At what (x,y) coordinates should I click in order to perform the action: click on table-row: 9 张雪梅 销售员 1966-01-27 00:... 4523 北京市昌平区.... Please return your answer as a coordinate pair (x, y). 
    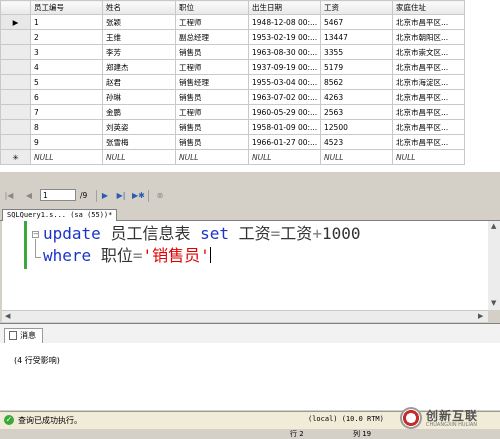
    Looking at the image, I should click on (232, 142).